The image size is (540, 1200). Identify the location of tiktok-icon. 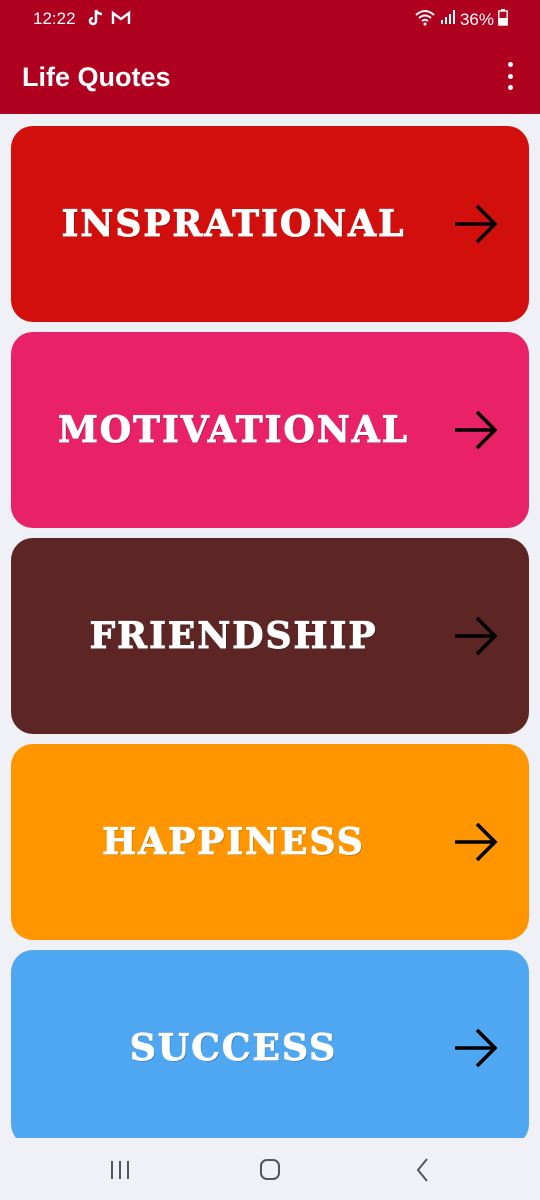
(96, 20).